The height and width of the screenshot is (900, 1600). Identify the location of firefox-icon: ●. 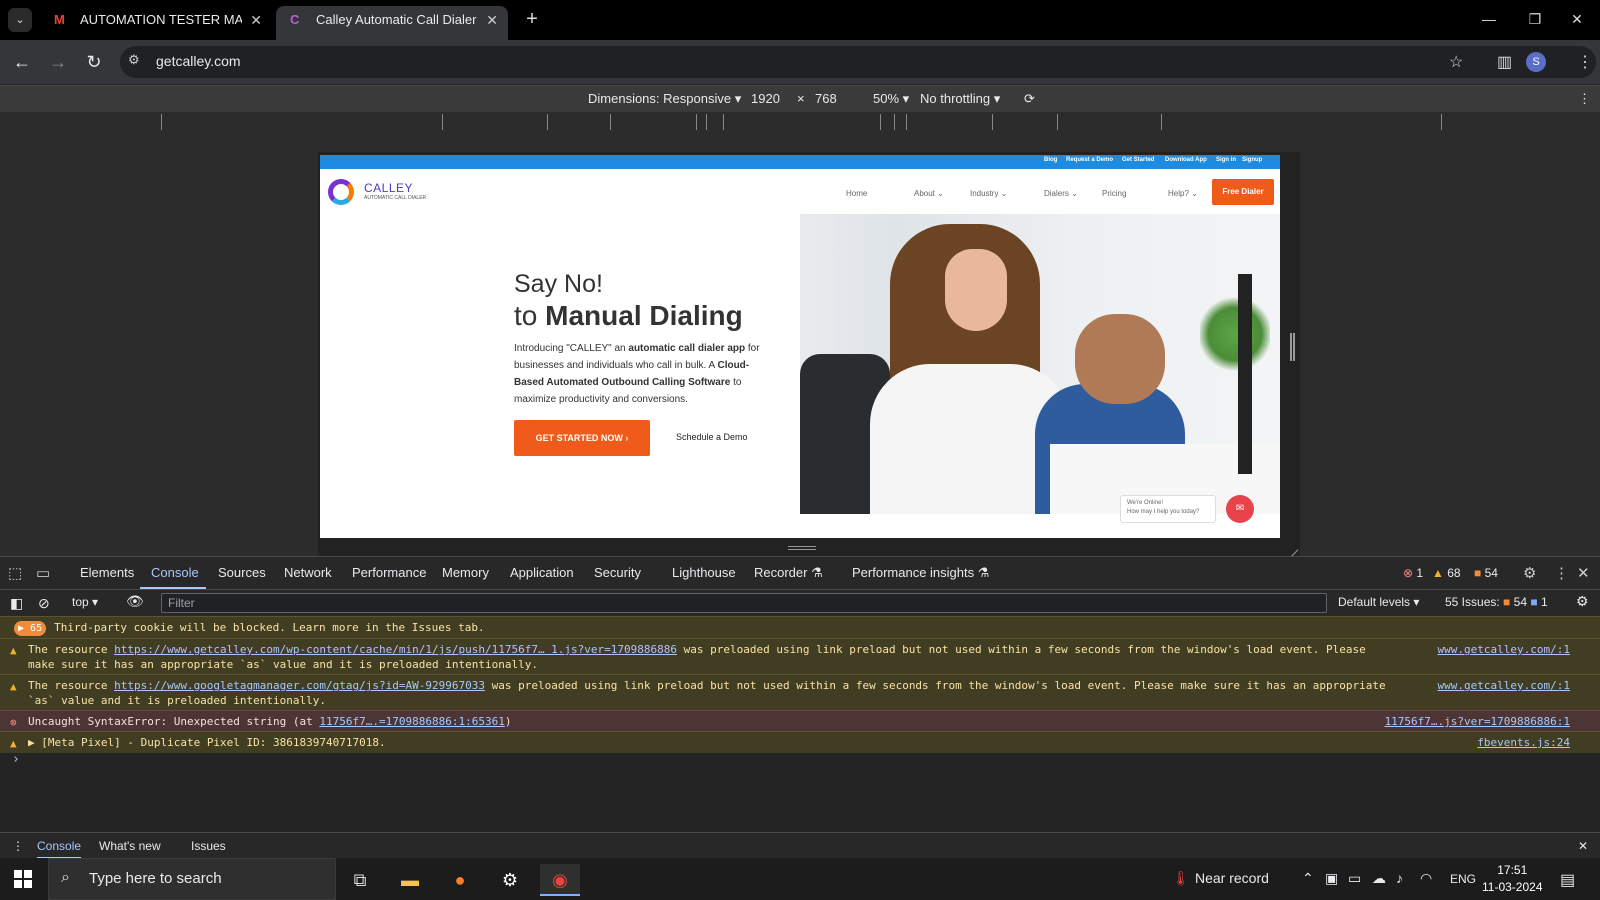
(460, 880).